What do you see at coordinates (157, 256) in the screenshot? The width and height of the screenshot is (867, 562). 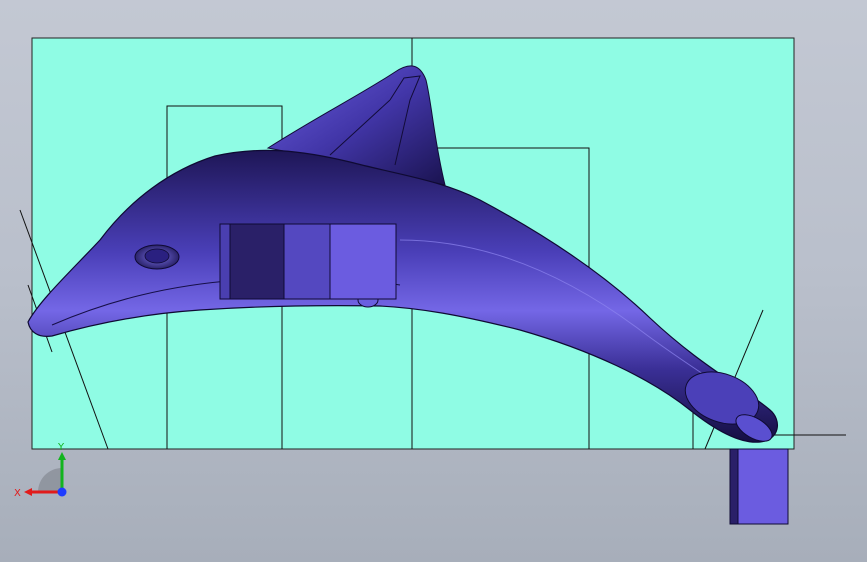 I see `dolphin-eye-inner` at bounding box center [157, 256].